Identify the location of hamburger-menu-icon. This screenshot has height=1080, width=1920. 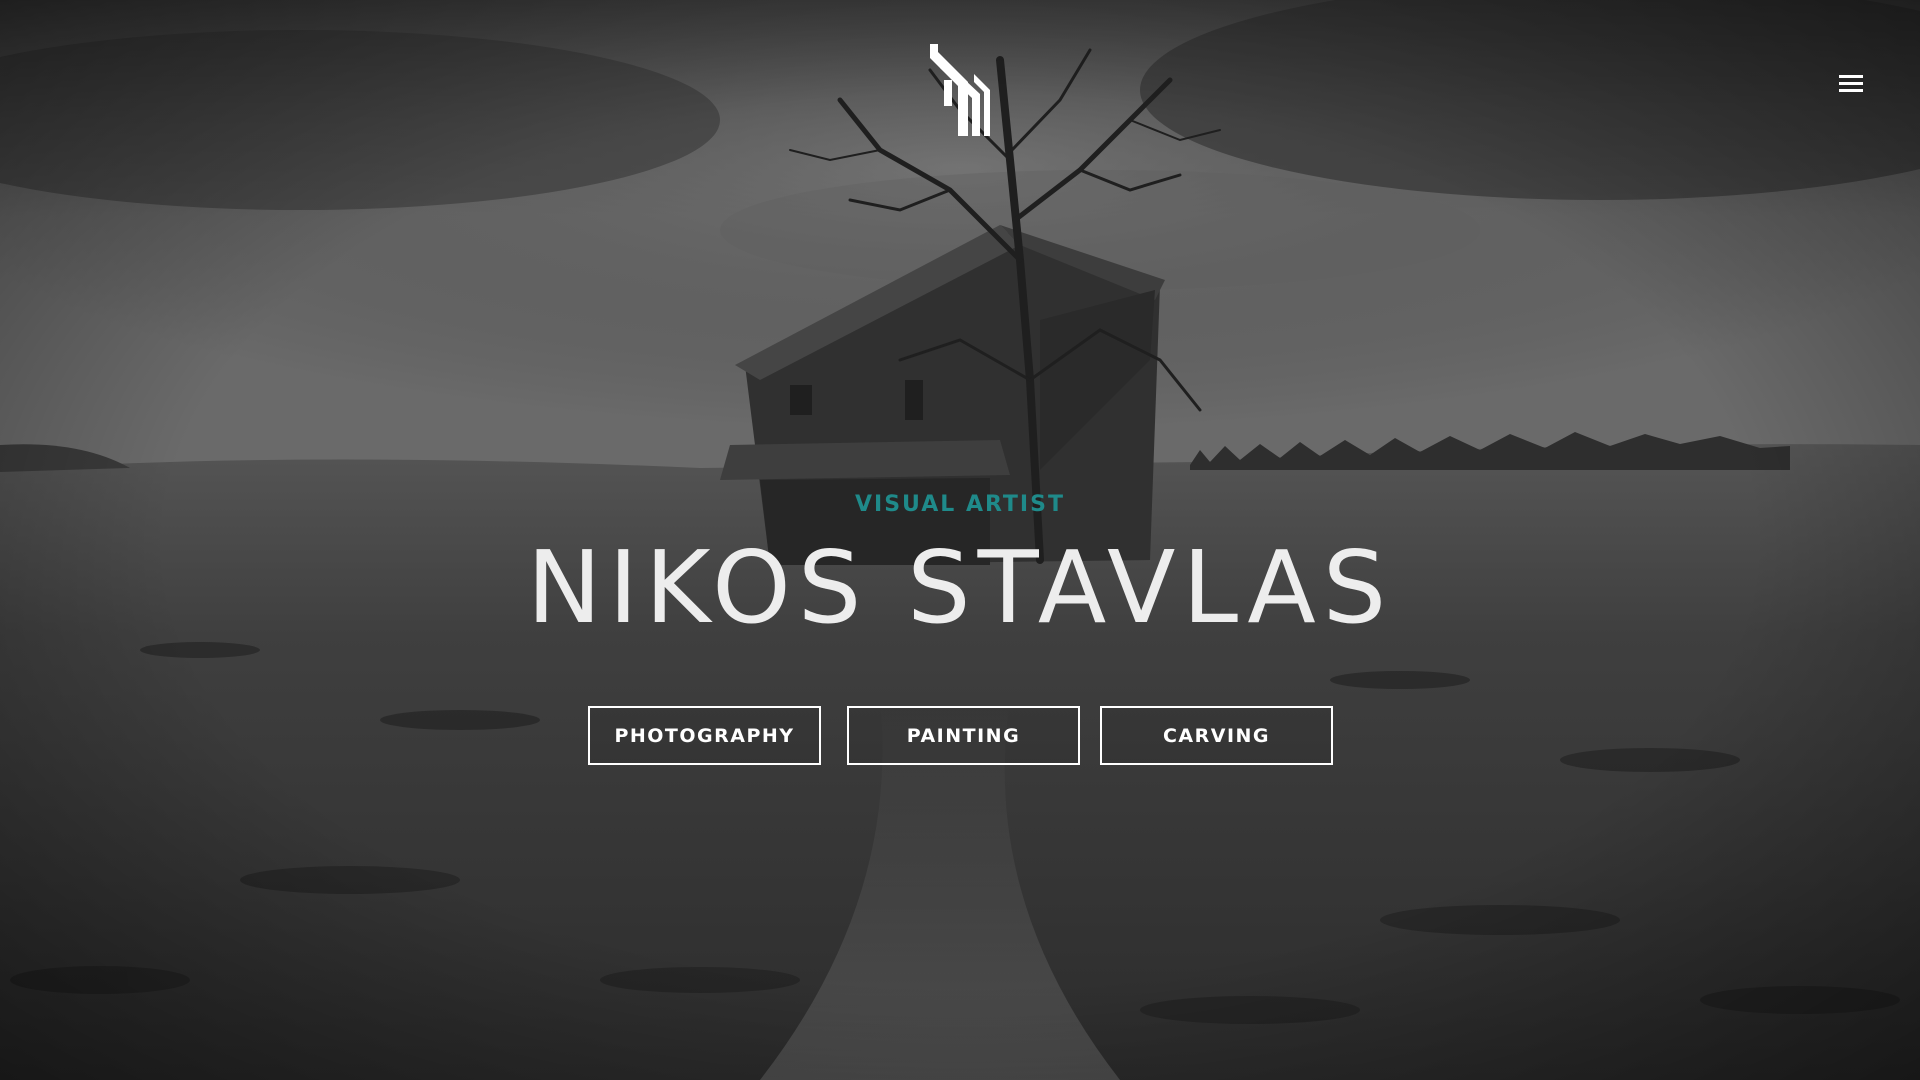
(1851, 83).